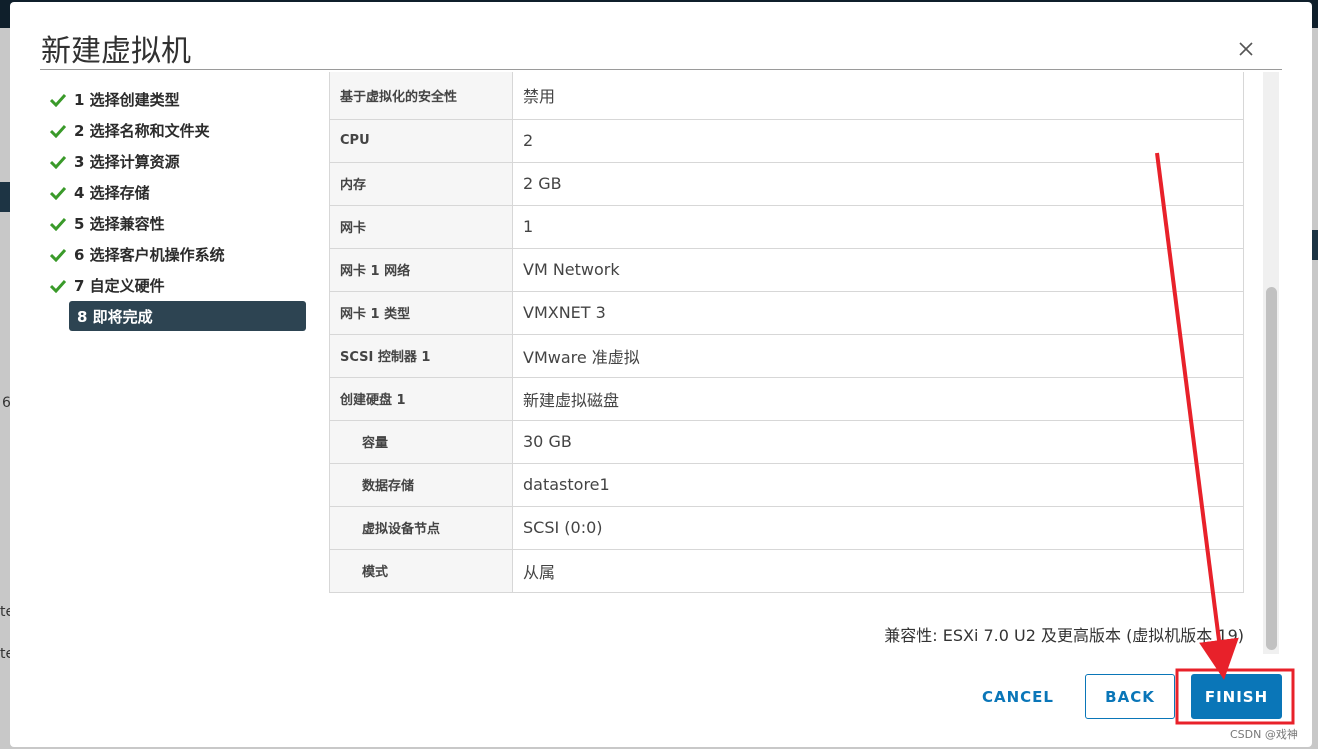  What do you see at coordinates (421, 183) in the screenshot?
I see `row-label: 内存` at bounding box center [421, 183].